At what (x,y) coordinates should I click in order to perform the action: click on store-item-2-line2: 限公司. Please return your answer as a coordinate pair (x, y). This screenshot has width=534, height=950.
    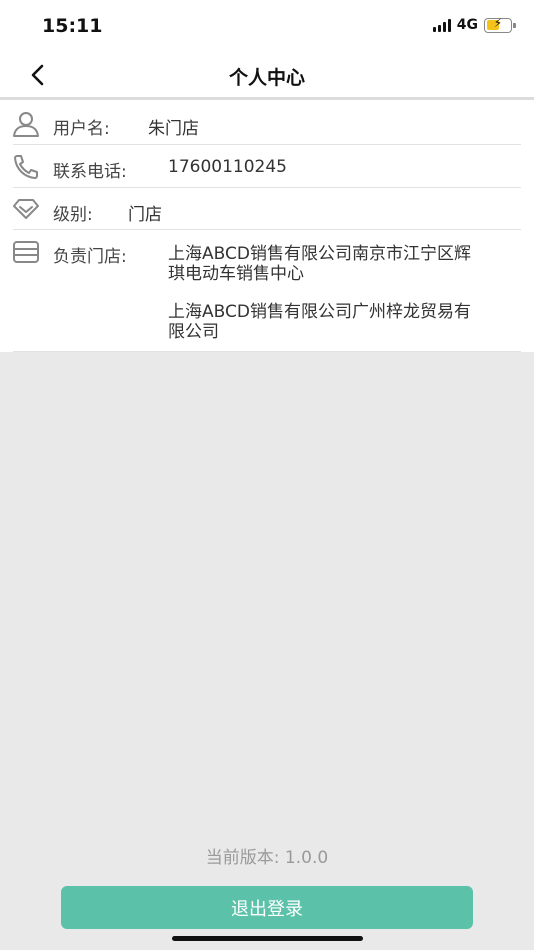
    Looking at the image, I should click on (193, 332).